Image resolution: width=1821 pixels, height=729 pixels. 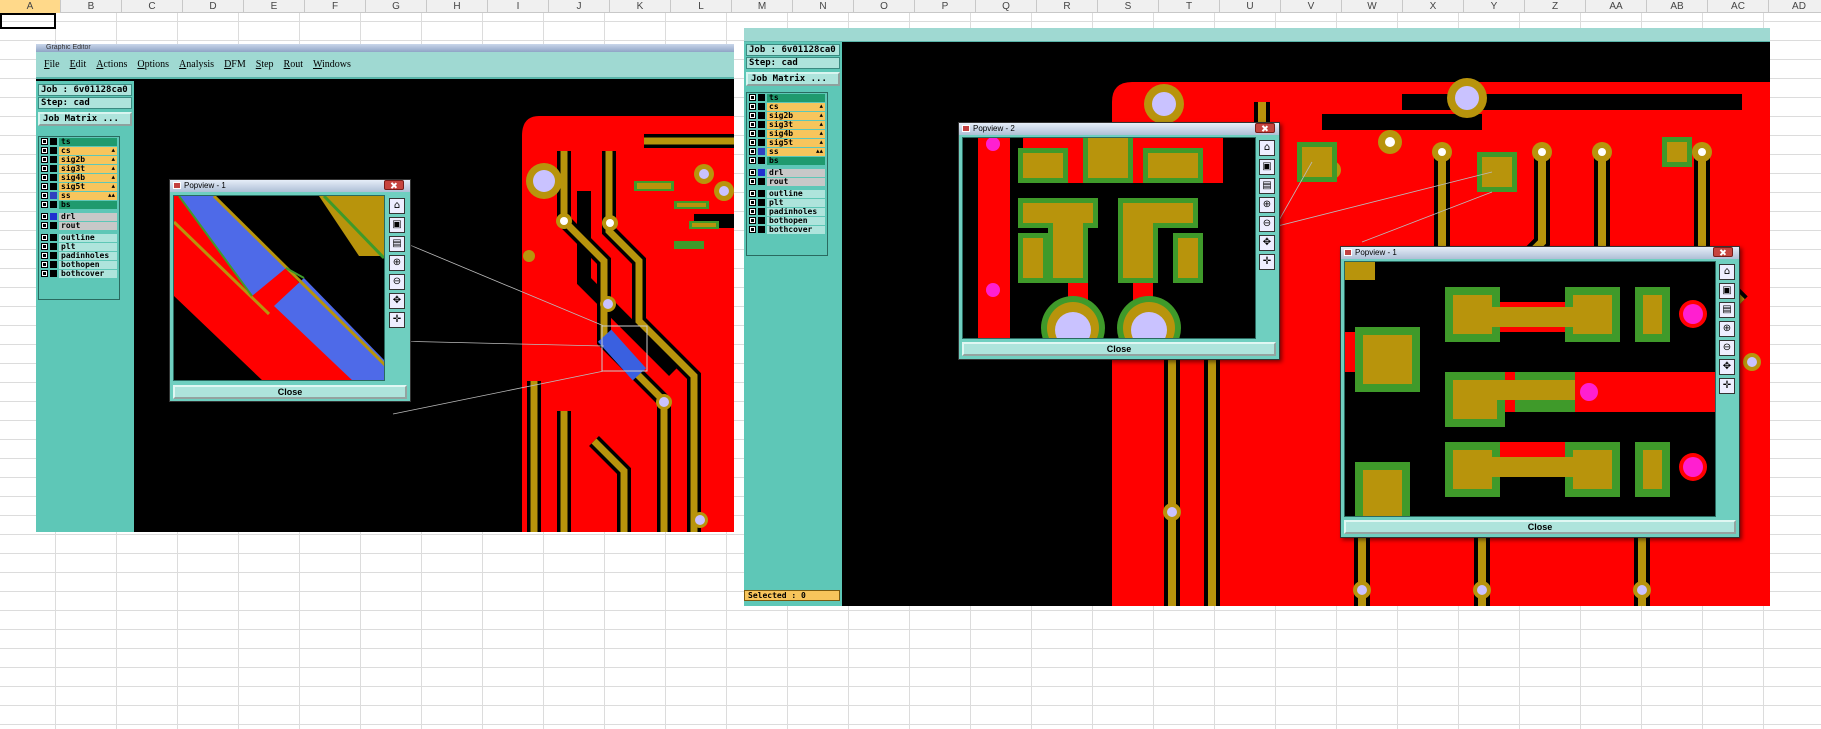 What do you see at coordinates (79, 216) in the screenshot?
I see `layer-row-drl: drl` at bounding box center [79, 216].